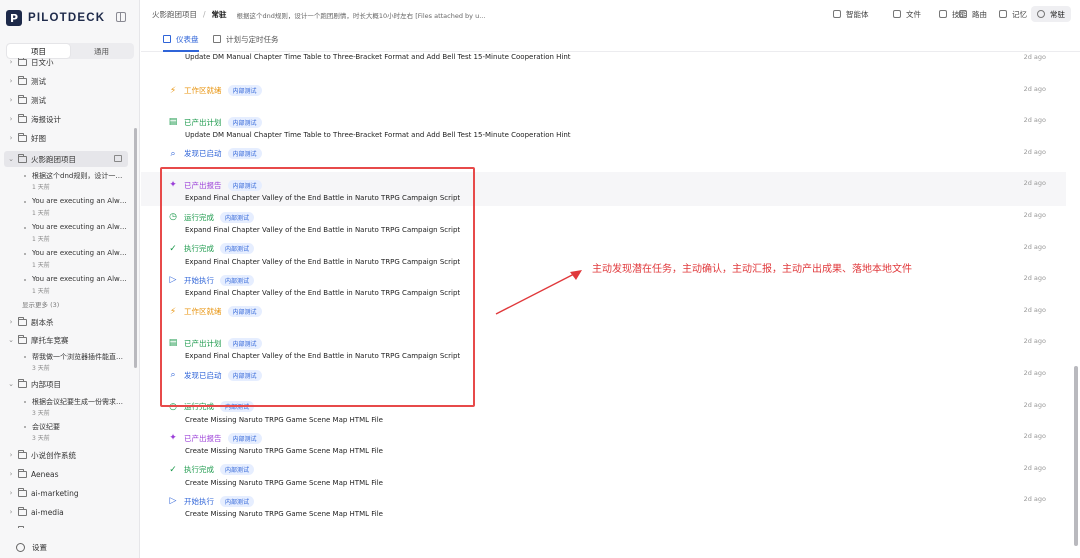  I want to click on nav-routes: 路由, so click(973, 14).